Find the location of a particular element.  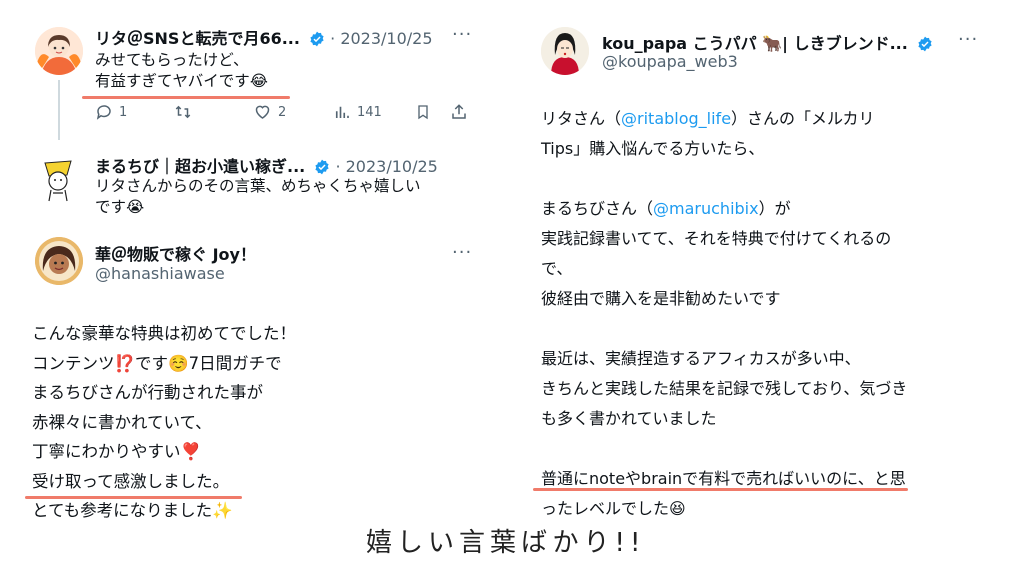

heart-icon is located at coordinates (262, 112).